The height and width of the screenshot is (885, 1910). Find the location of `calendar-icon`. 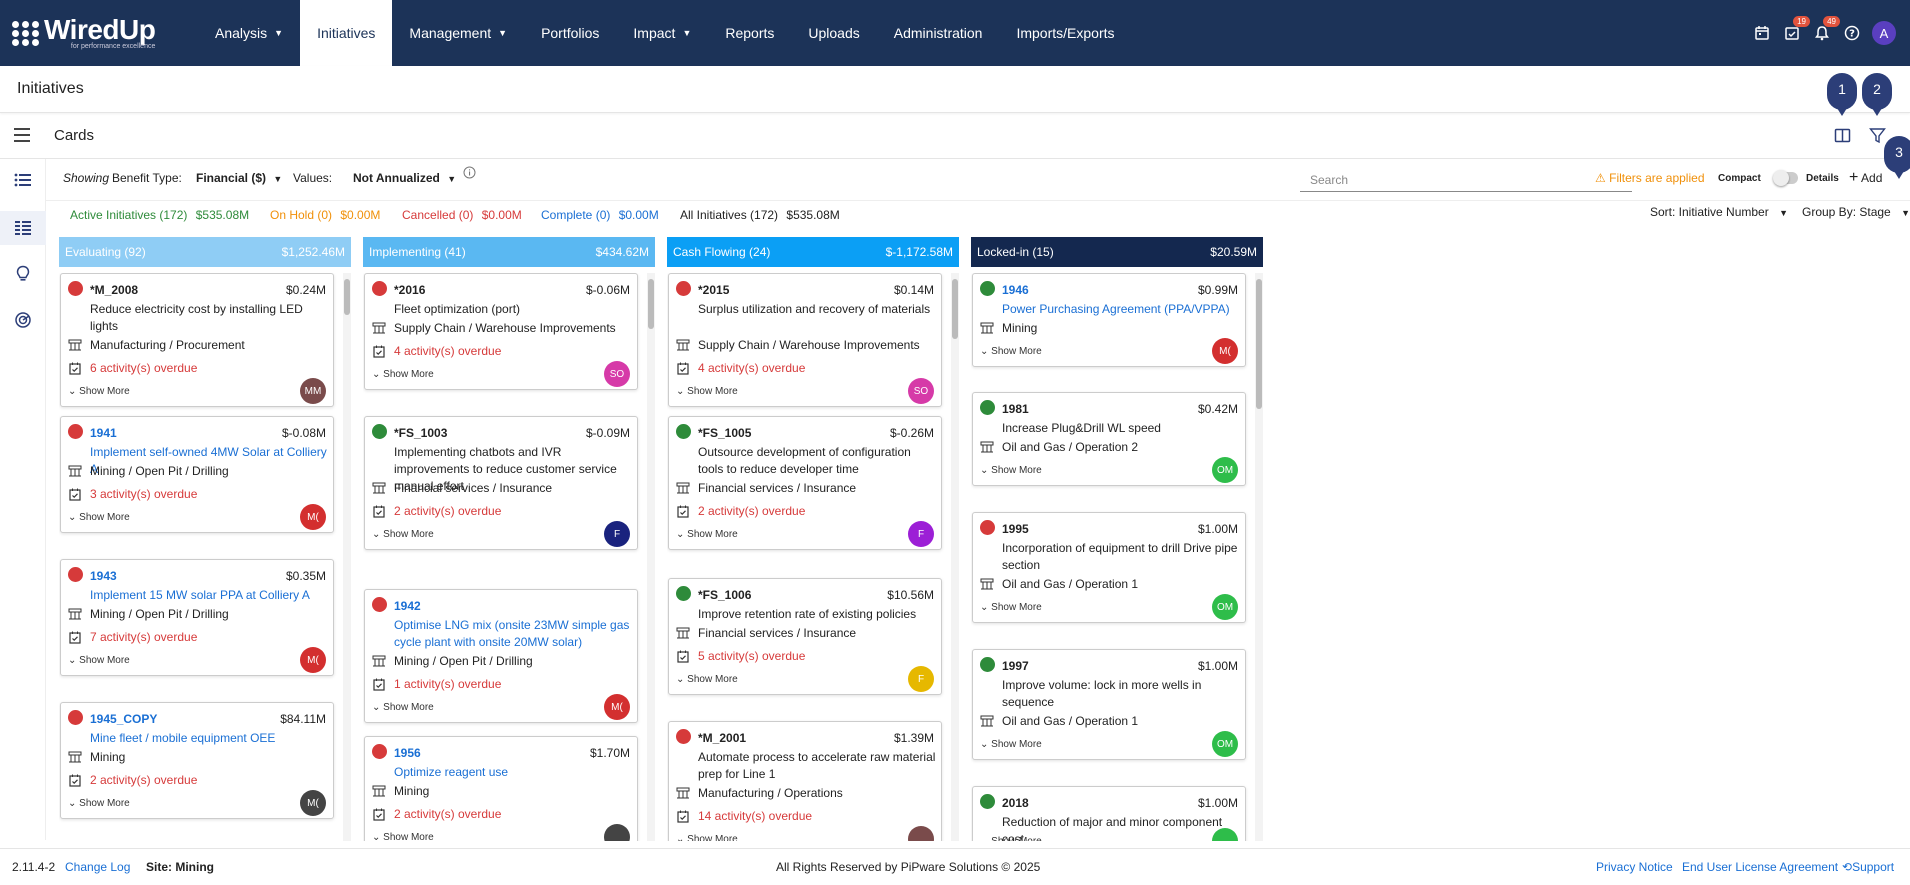

calendar-icon is located at coordinates (1761, 33).